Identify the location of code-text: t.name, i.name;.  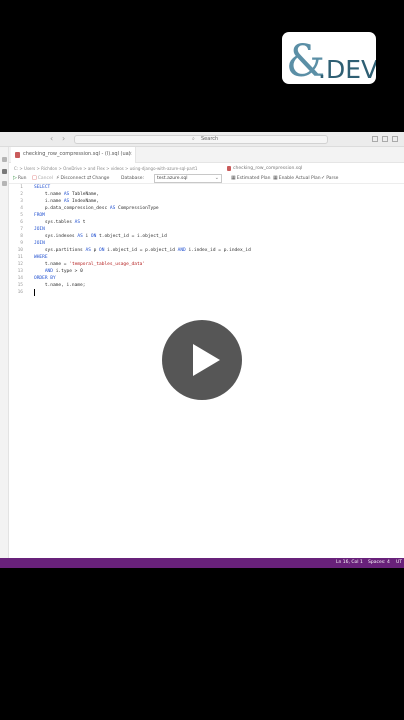
(60, 285).